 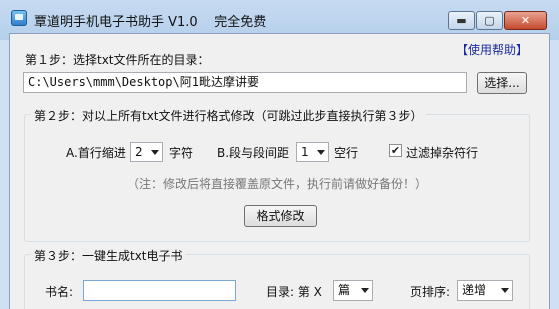 What do you see at coordinates (277, 184) in the screenshot?
I see `step2-note: （注：修改后将直接覆盖原文件，执行前请做好备份！）` at bounding box center [277, 184].